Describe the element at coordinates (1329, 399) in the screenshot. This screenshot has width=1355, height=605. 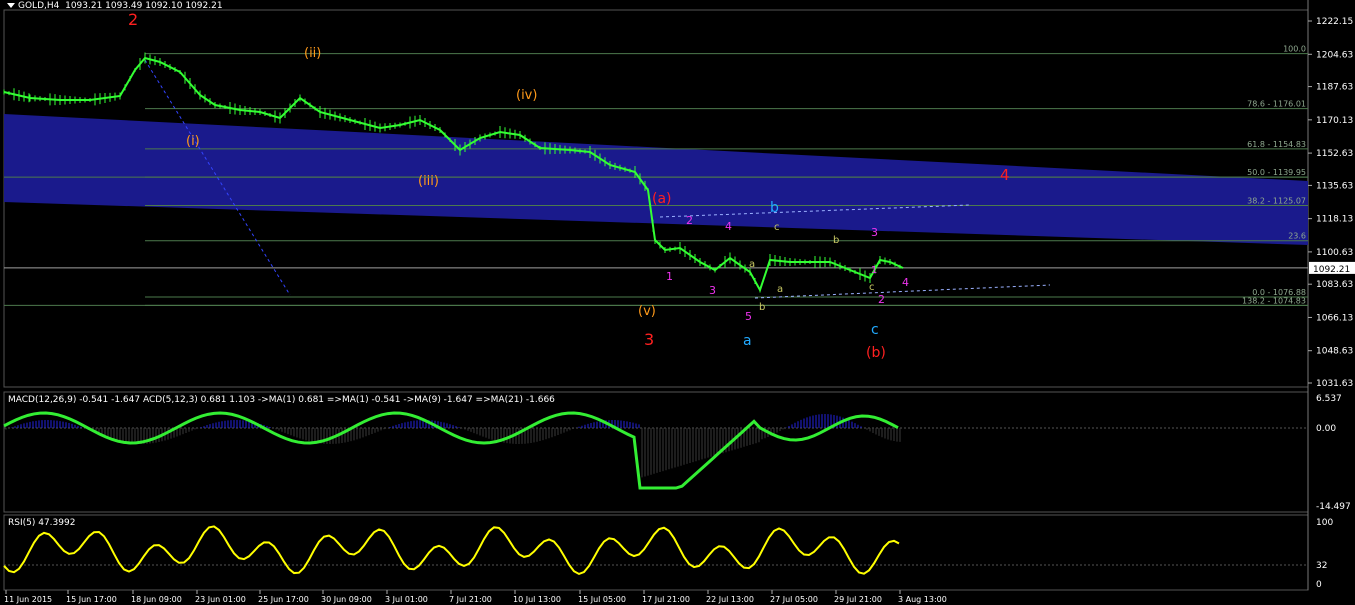
I see `macd-tick-label: 6.537` at that location.